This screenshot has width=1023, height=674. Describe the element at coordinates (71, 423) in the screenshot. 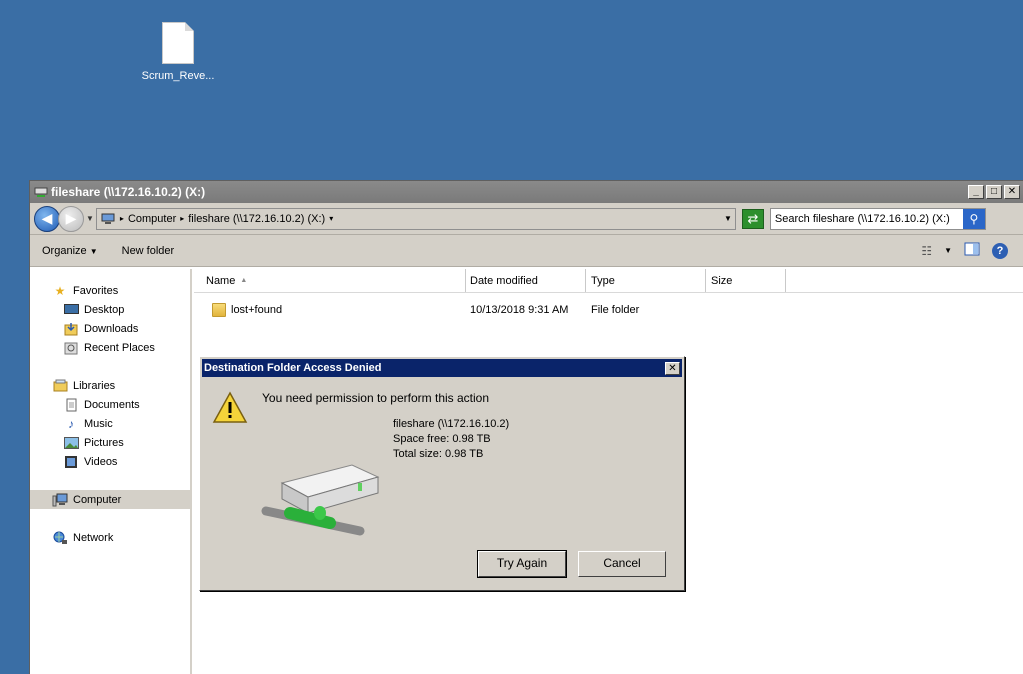

I see `music-icon: ♪` at that location.